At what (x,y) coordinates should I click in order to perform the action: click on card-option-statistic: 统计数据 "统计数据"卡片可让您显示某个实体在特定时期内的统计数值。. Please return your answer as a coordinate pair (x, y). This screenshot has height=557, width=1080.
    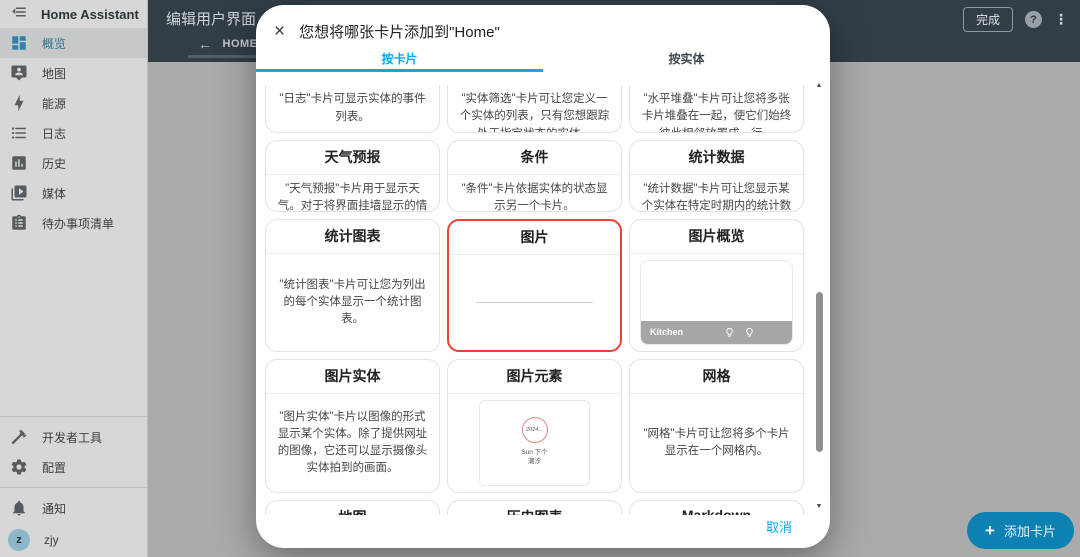
    Looking at the image, I should click on (716, 176).